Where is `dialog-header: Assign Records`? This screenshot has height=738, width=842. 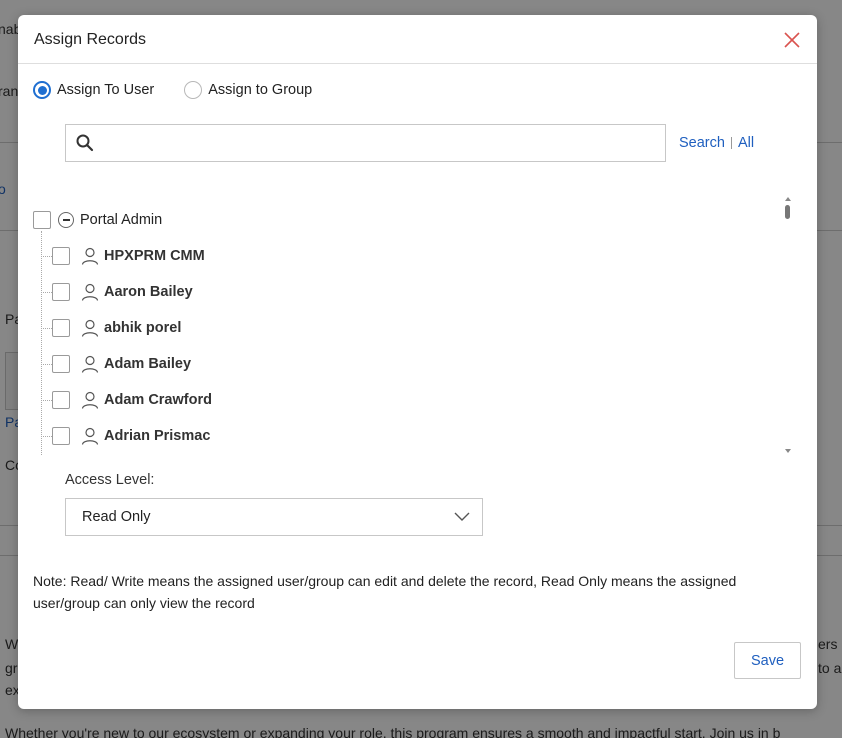
dialog-header: Assign Records is located at coordinates (417, 39).